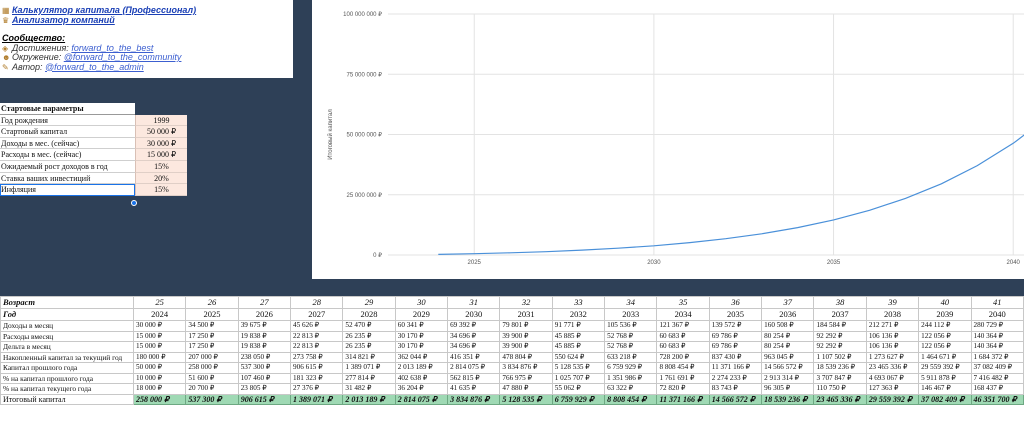 This screenshot has width=1024, height=424. I want to click on table-cell: 105 536 ₽, so click(631, 326).